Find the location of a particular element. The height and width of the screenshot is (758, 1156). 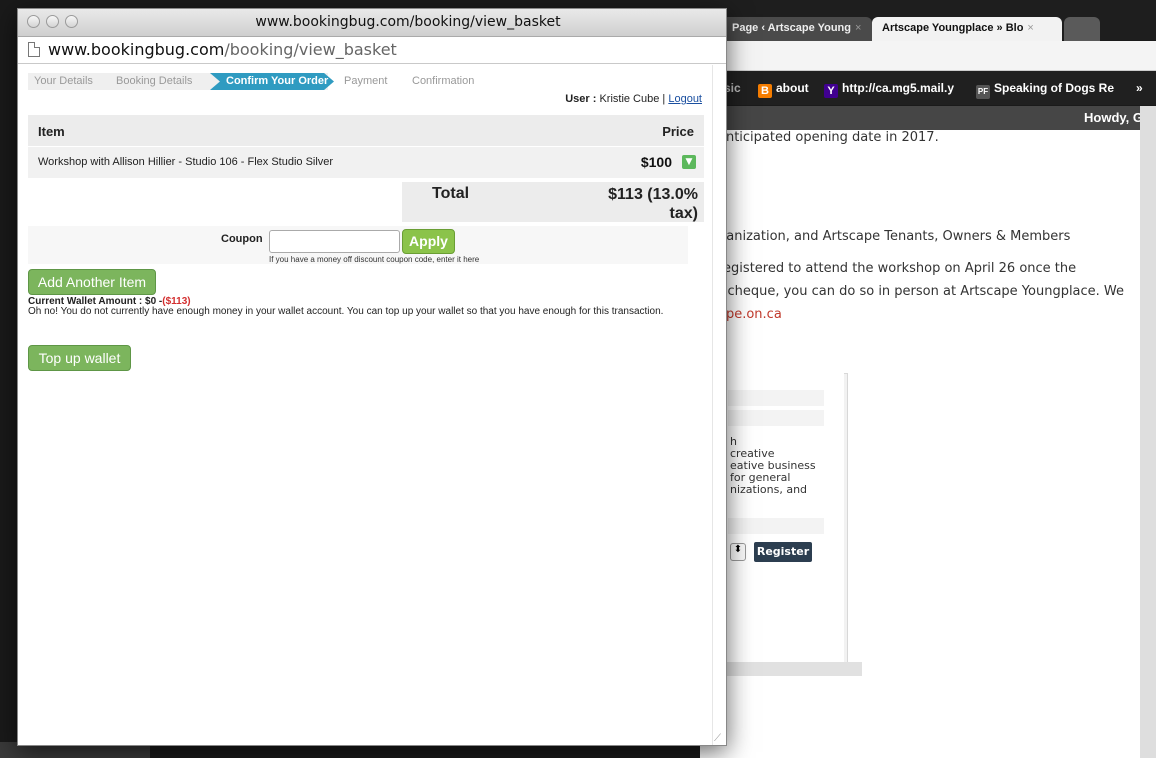

page-text-line: anticipated opening date in 2017. is located at coordinates (828, 137).